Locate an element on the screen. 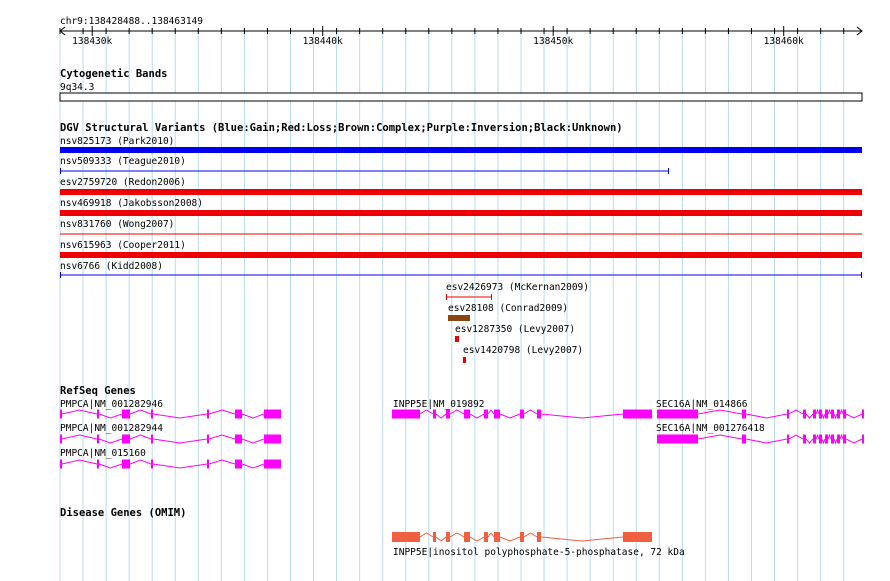  dgv-variant: nsv509333 (Teague2010) is located at coordinates (364, 165).